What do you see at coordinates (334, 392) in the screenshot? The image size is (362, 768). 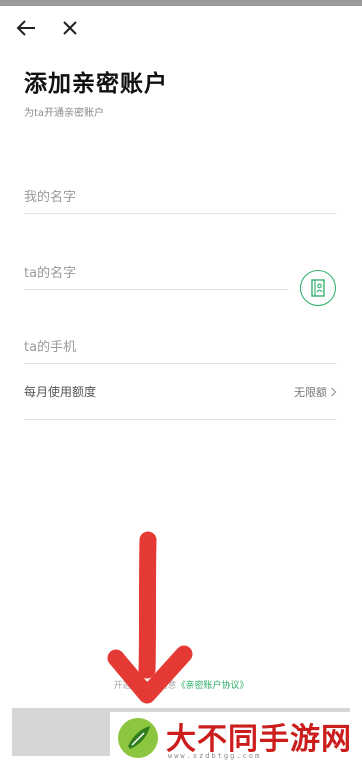 I see `chevron-right-icon` at bounding box center [334, 392].